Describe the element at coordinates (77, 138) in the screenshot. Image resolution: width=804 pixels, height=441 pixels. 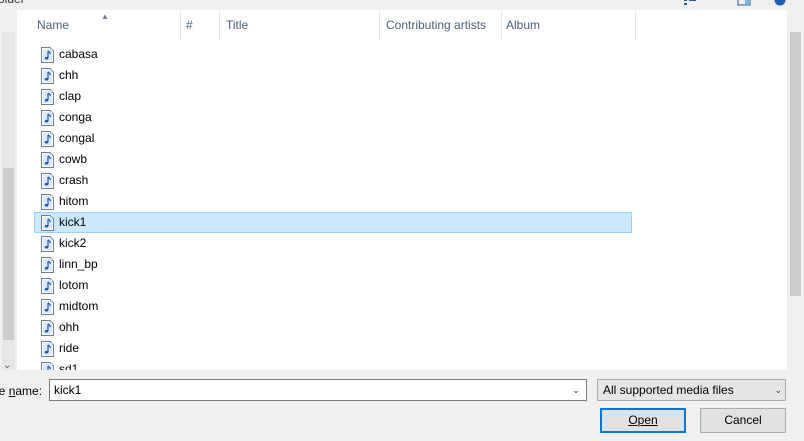
I see `file-name: congal` at that location.